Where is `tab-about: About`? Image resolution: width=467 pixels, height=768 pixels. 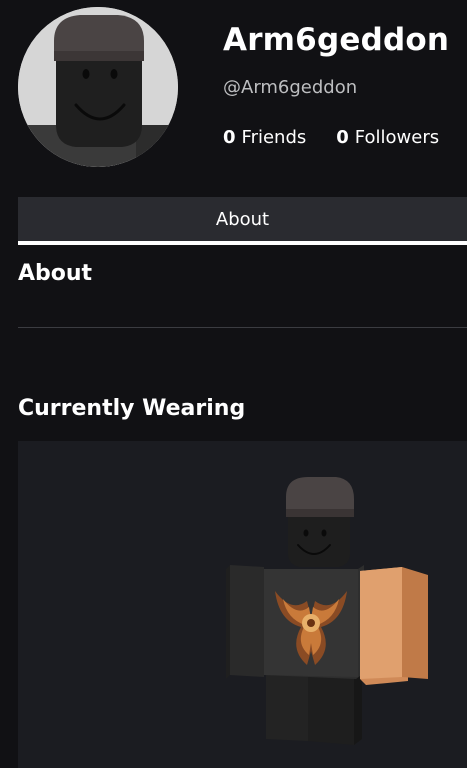 tab-about: About is located at coordinates (242, 219).